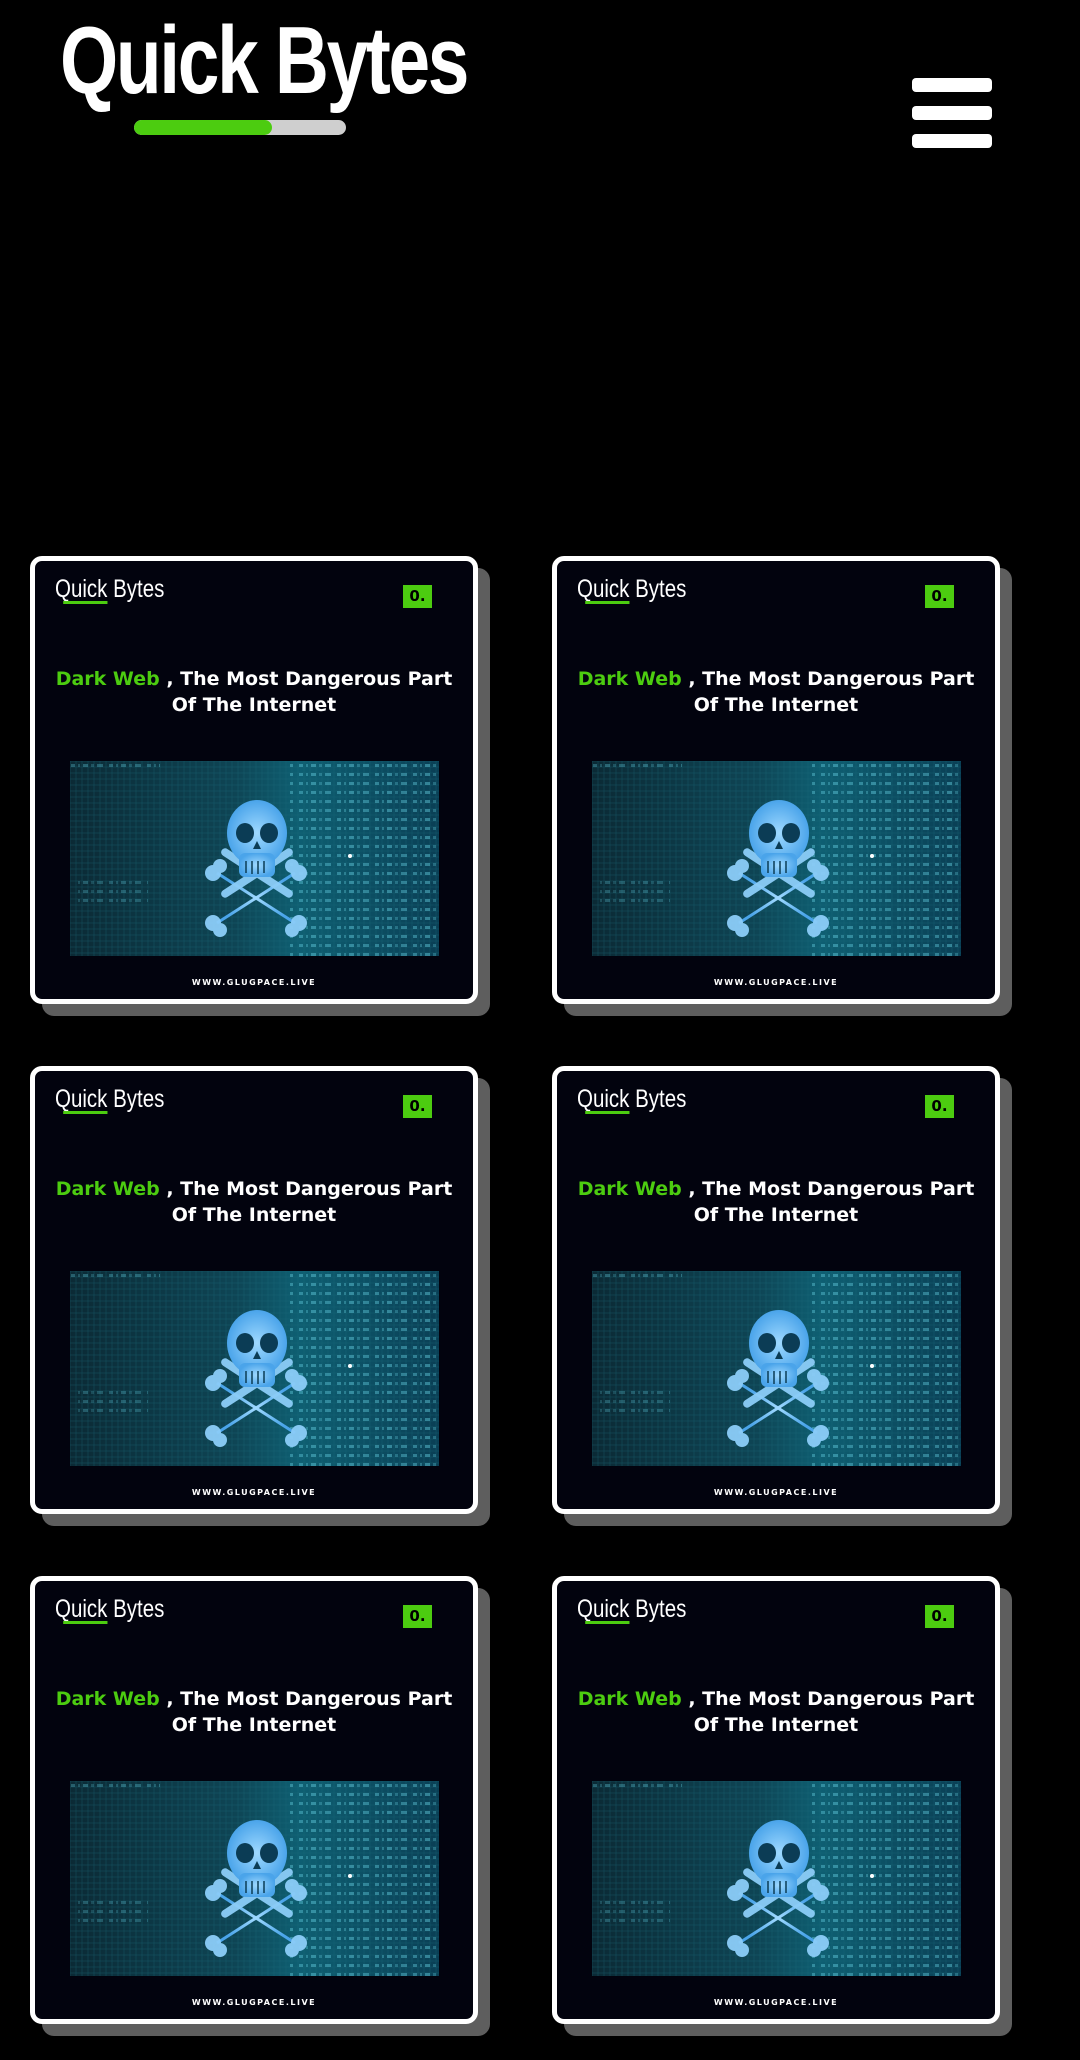 Image resolution: width=1080 pixels, height=2060 pixels. I want to click on reading-progress-fill, so click(203, 127).